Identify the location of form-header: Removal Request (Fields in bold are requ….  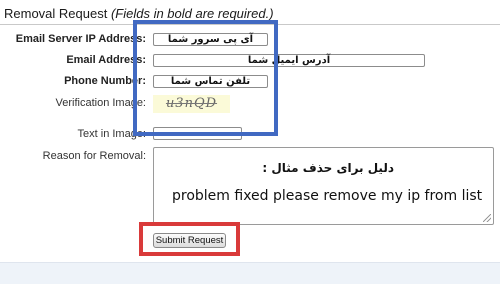
(139, 13).